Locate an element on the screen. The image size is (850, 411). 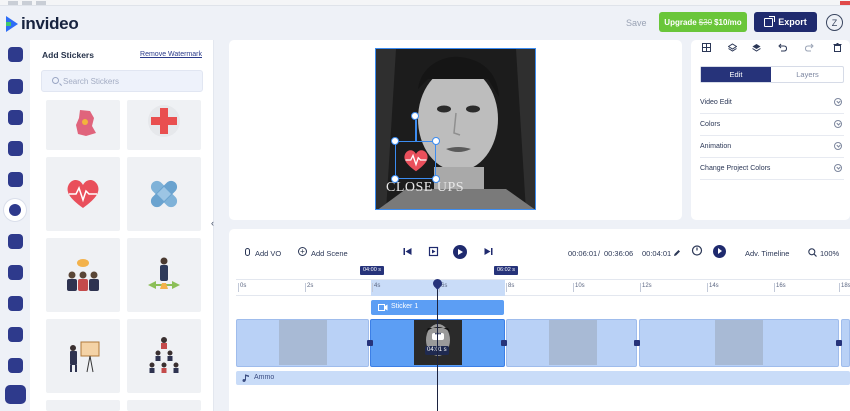
timer-icon is located at coordinates (697, 250).